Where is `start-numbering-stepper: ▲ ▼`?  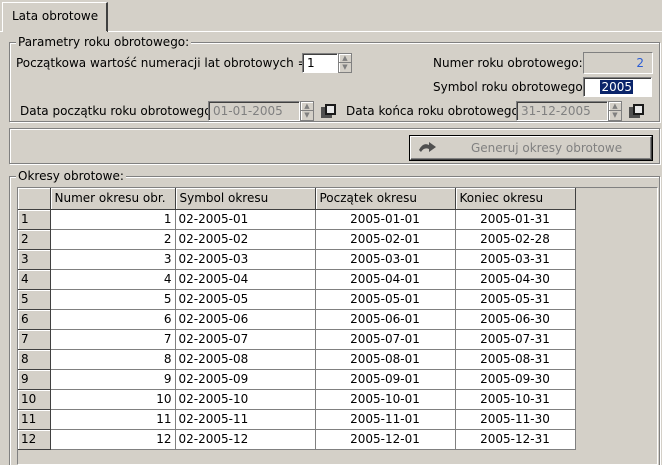
start-numbering-stepper: ▲ ▼ is located at coordinates (345, 63).